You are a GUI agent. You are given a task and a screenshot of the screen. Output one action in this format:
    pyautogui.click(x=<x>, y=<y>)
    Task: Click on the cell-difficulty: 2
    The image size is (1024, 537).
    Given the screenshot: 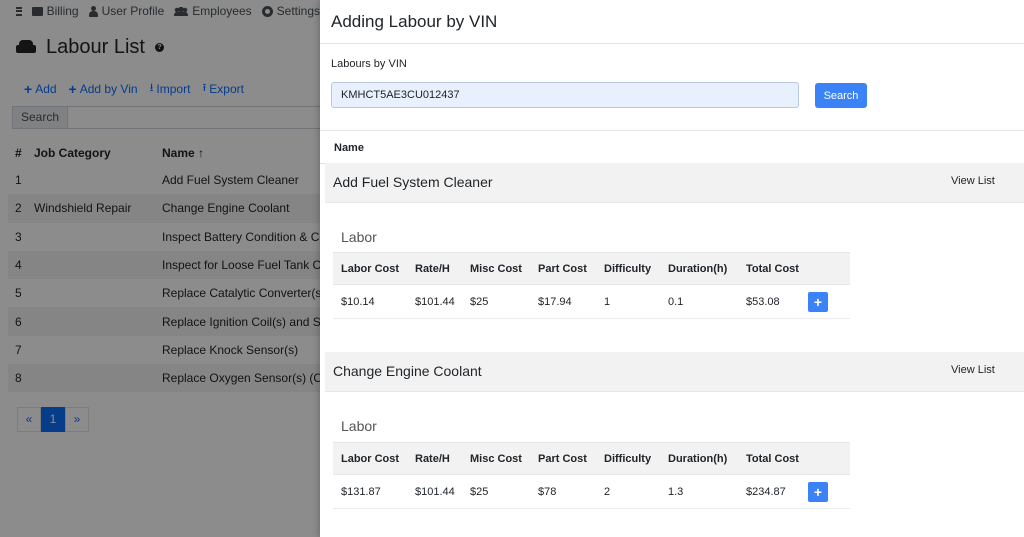 What is the action you would take?
    pyautogui.click(x=607, y=491)
    